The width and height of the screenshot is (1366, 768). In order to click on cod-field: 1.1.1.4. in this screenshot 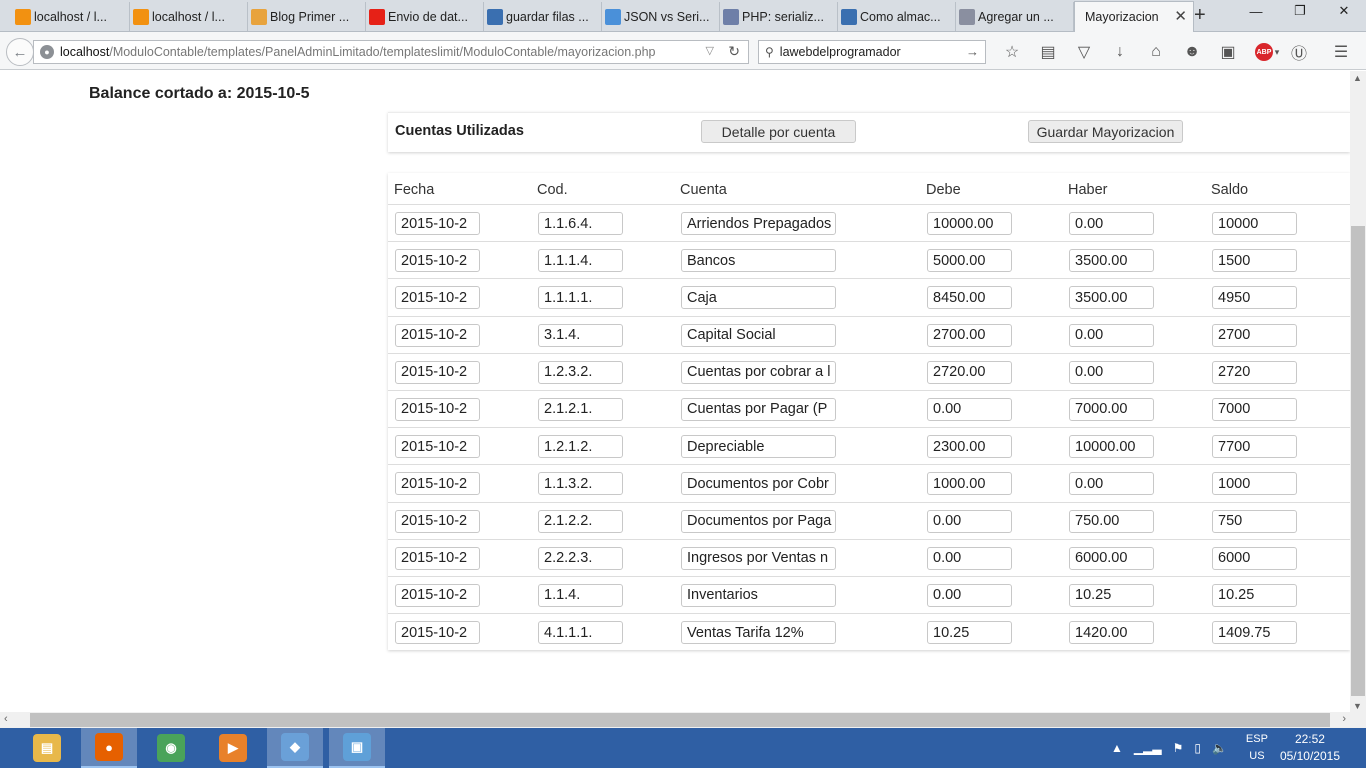, I will do `click(580, 261)`.